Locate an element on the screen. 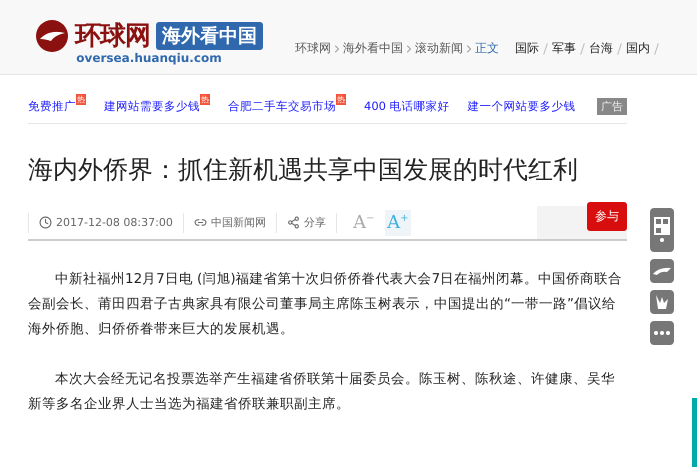 The width and height of the screenshot is (697, 467). breadcrumb-link: 正文 is located at coordinates (487, 48).